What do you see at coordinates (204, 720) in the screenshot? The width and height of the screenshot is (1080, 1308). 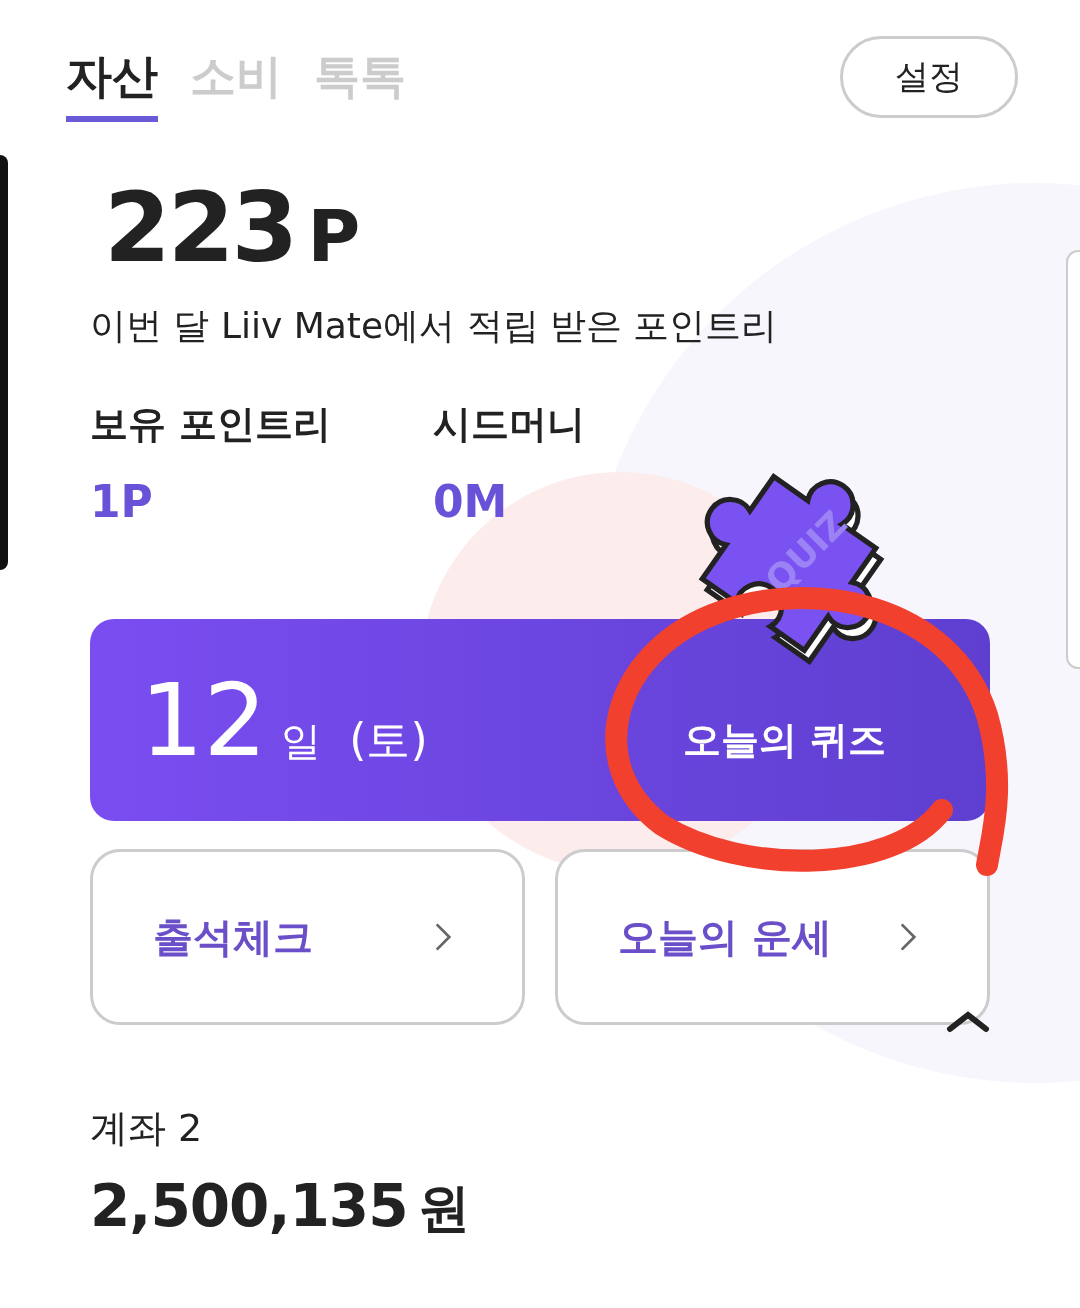 I see `day-number: 12` at bounding box center [204, 720].